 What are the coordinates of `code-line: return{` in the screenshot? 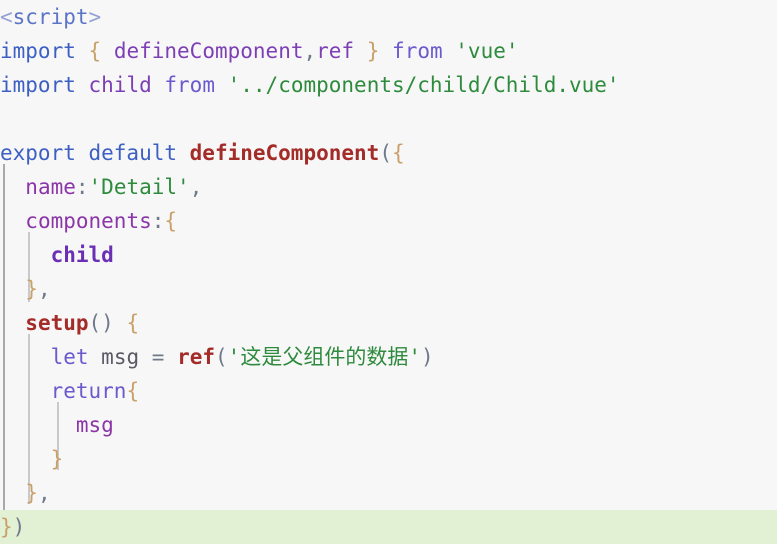 It's located at (388, 391).